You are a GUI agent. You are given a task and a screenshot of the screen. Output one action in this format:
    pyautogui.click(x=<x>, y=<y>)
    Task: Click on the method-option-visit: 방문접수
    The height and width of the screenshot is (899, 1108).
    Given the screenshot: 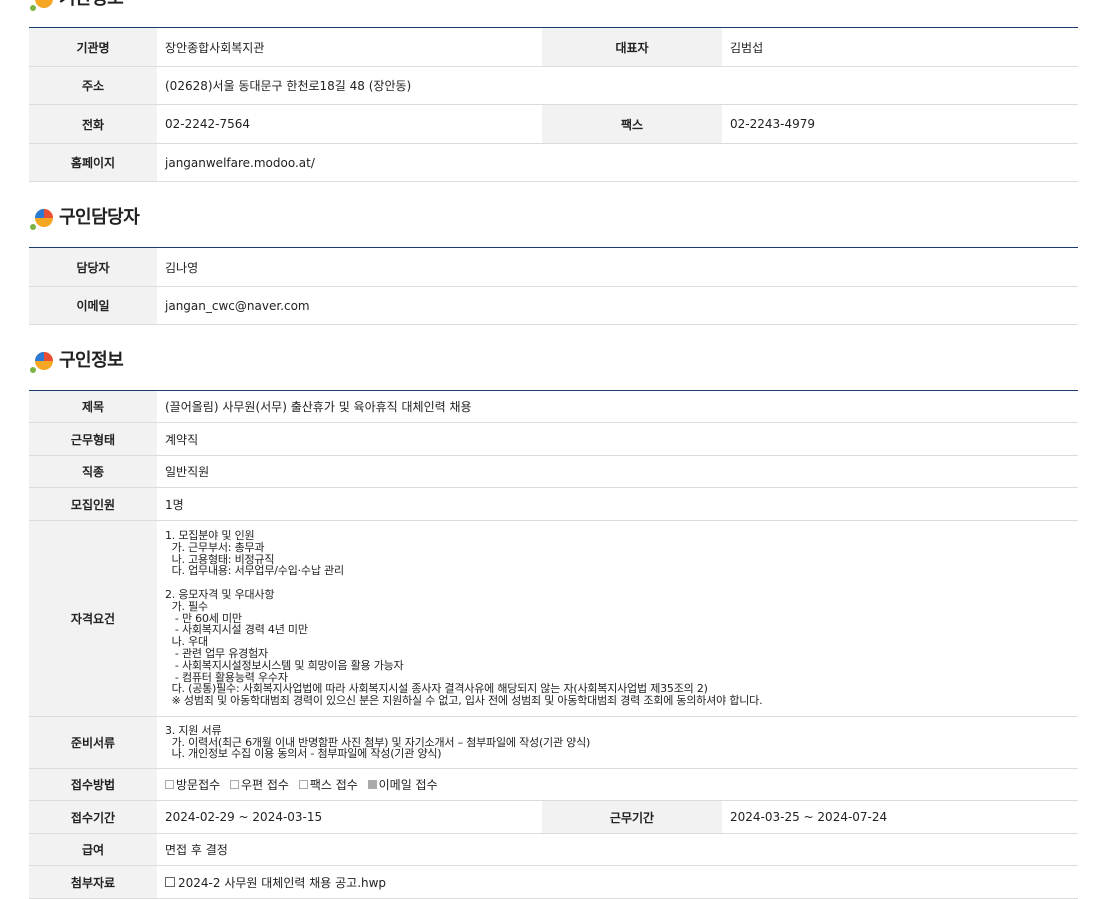 What is the action you would take?
    pyautogui.click(x=192, y=785)
    